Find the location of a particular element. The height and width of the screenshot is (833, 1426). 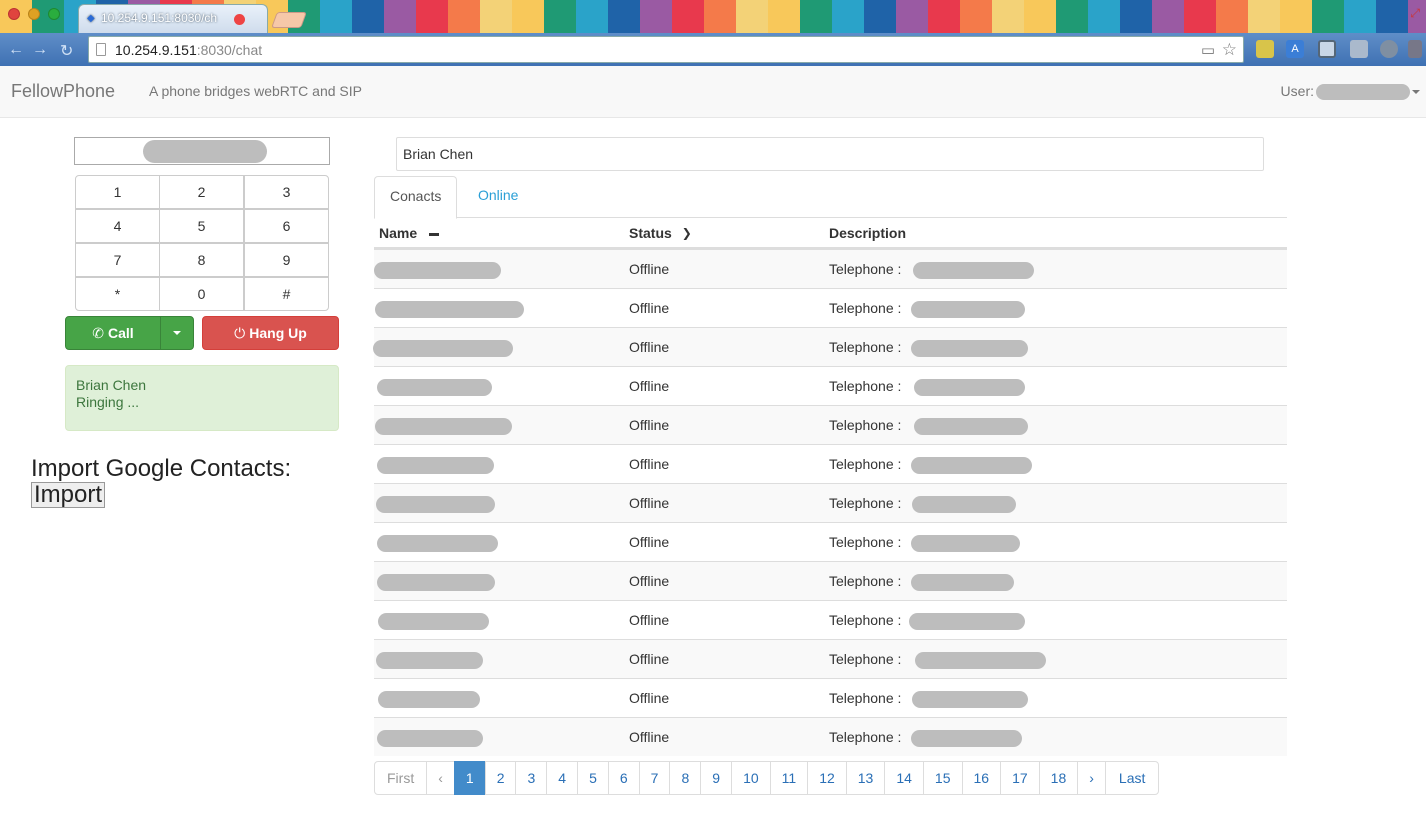

camera-icon: ▭ is located at coordinates (1208, 50).